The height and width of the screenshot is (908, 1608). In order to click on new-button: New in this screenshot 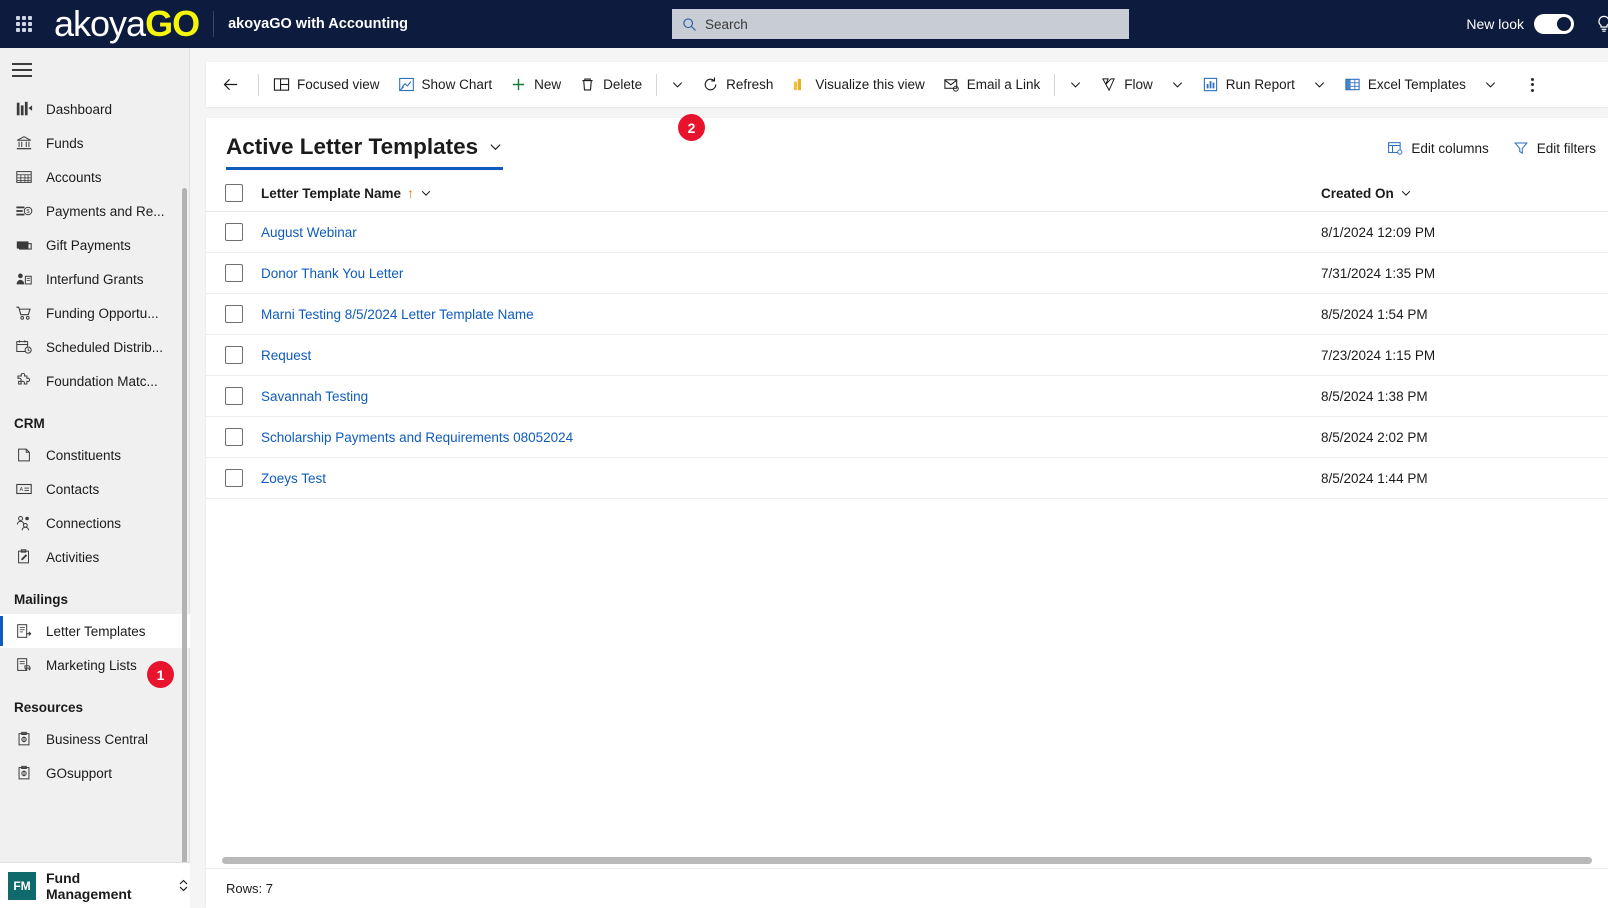, I will do `click(535, 84)`.